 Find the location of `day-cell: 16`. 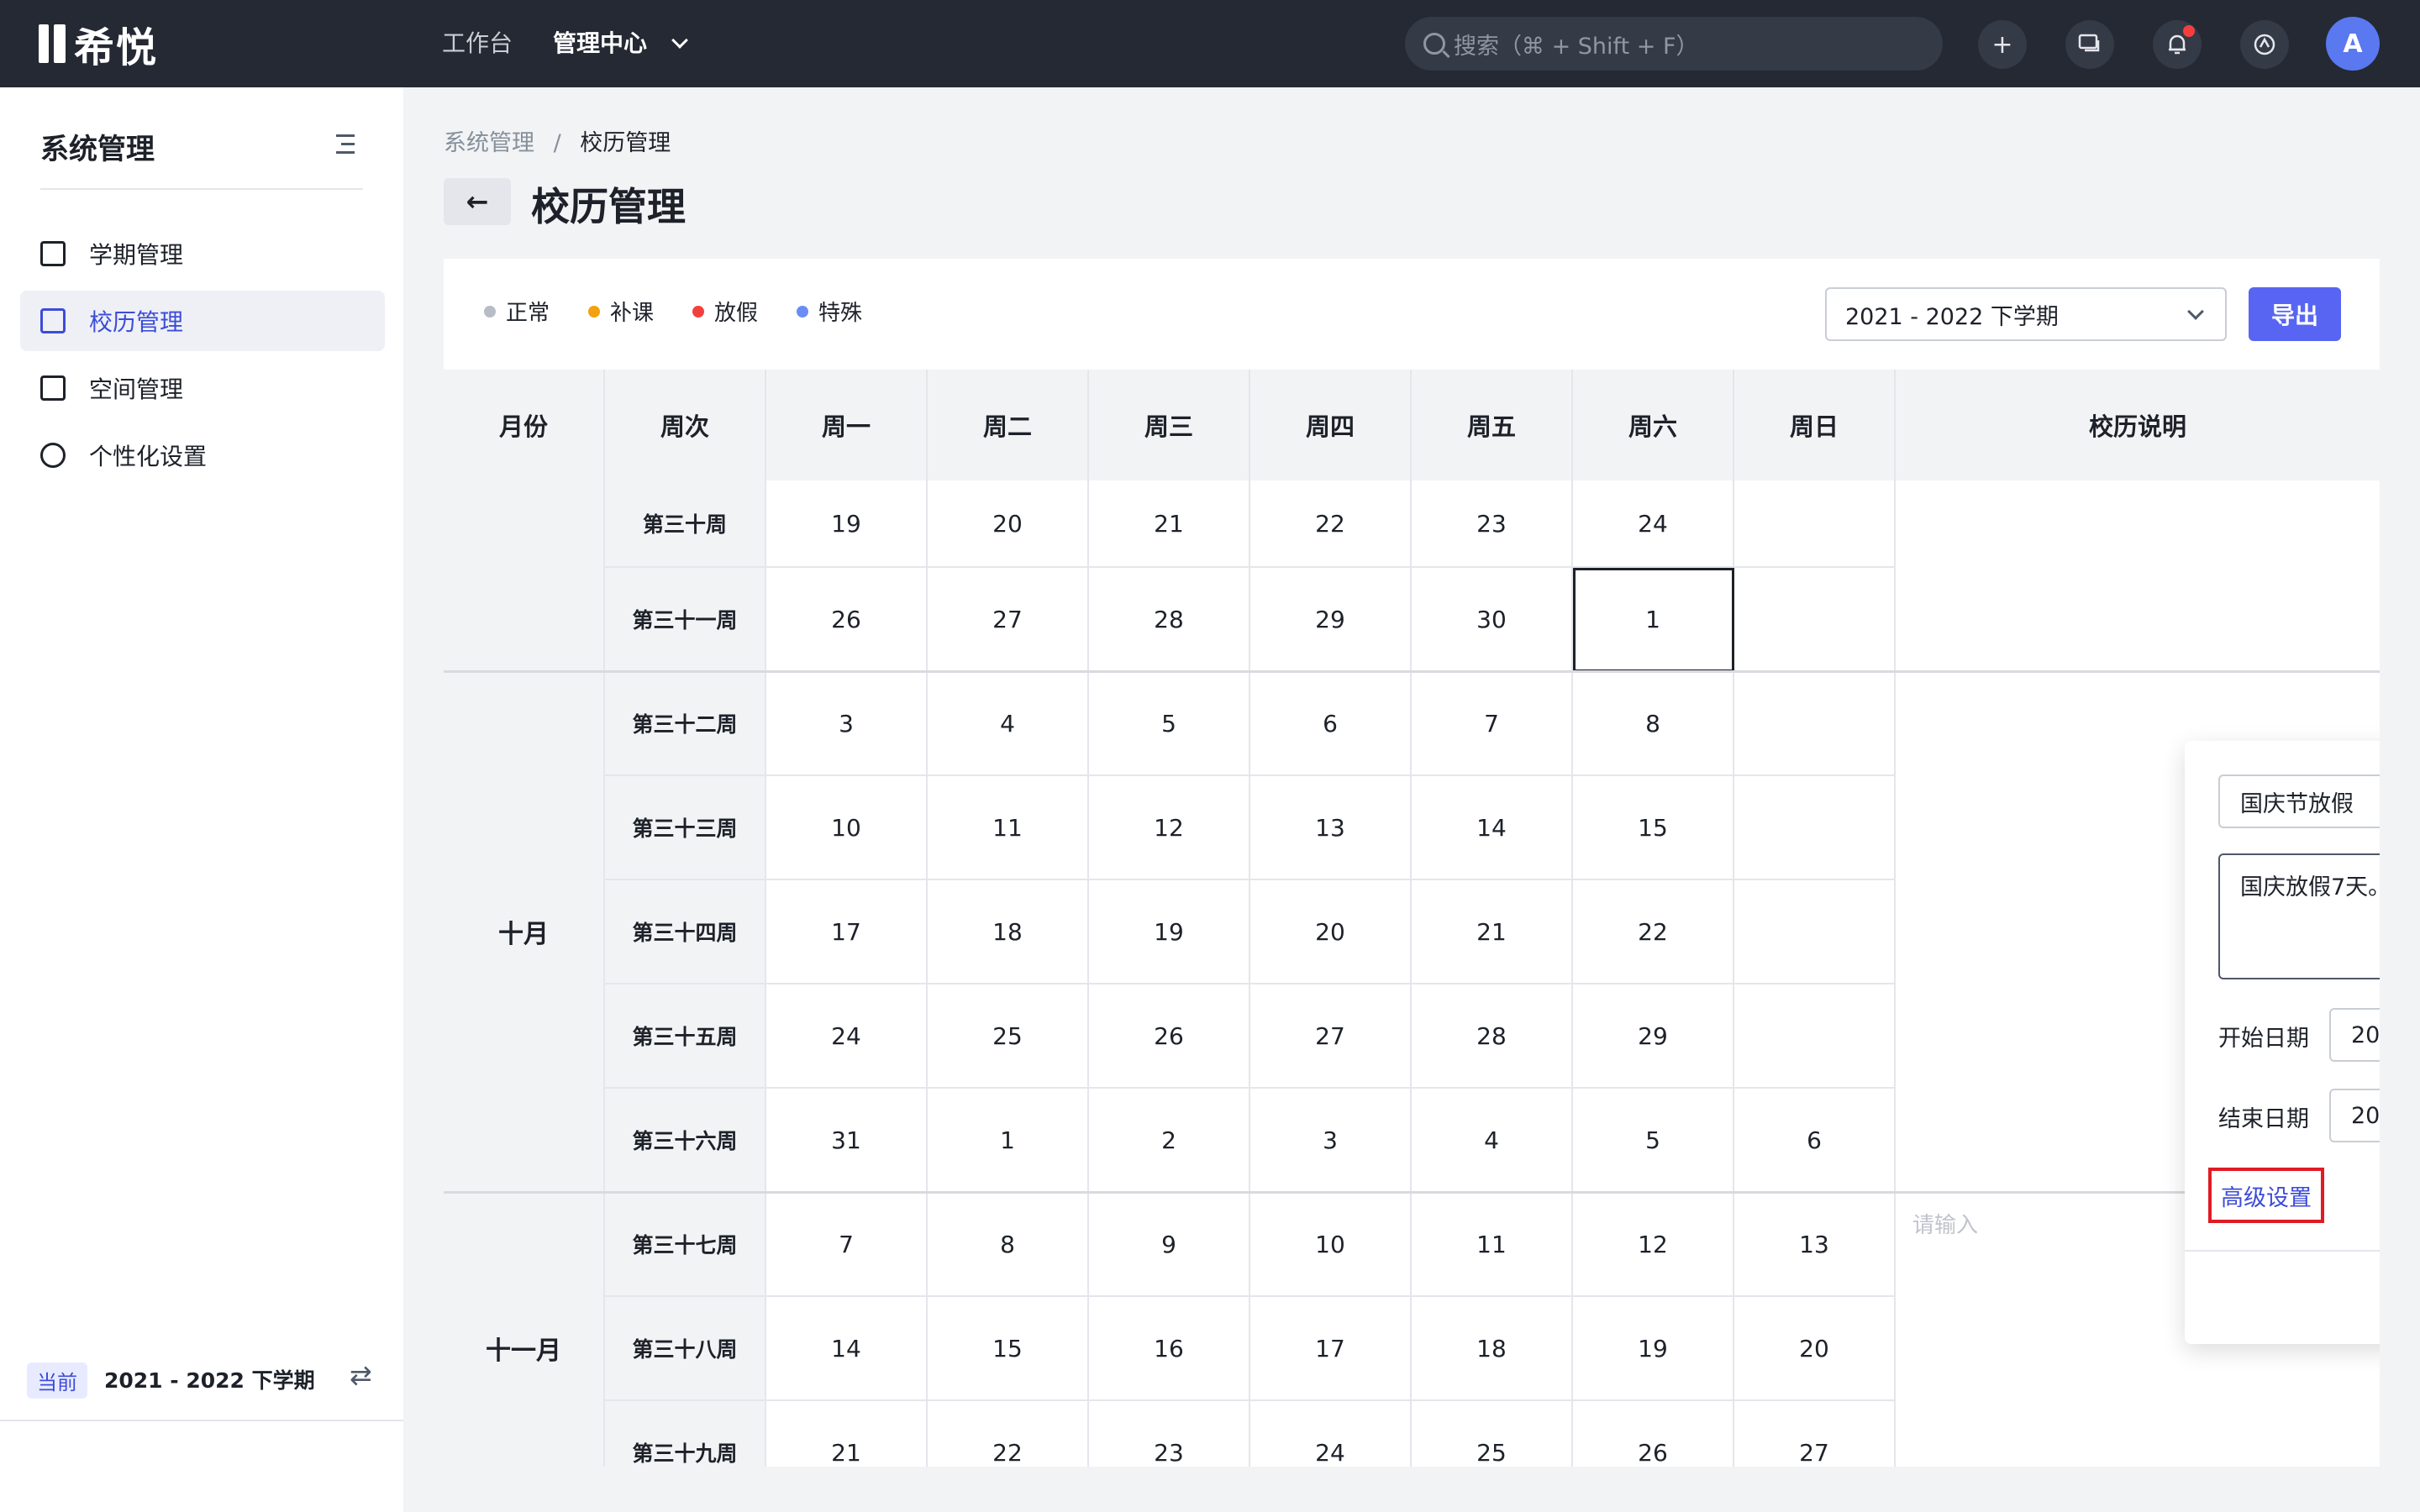

day-cell: 16 is located at coordinates (1169, 1349).